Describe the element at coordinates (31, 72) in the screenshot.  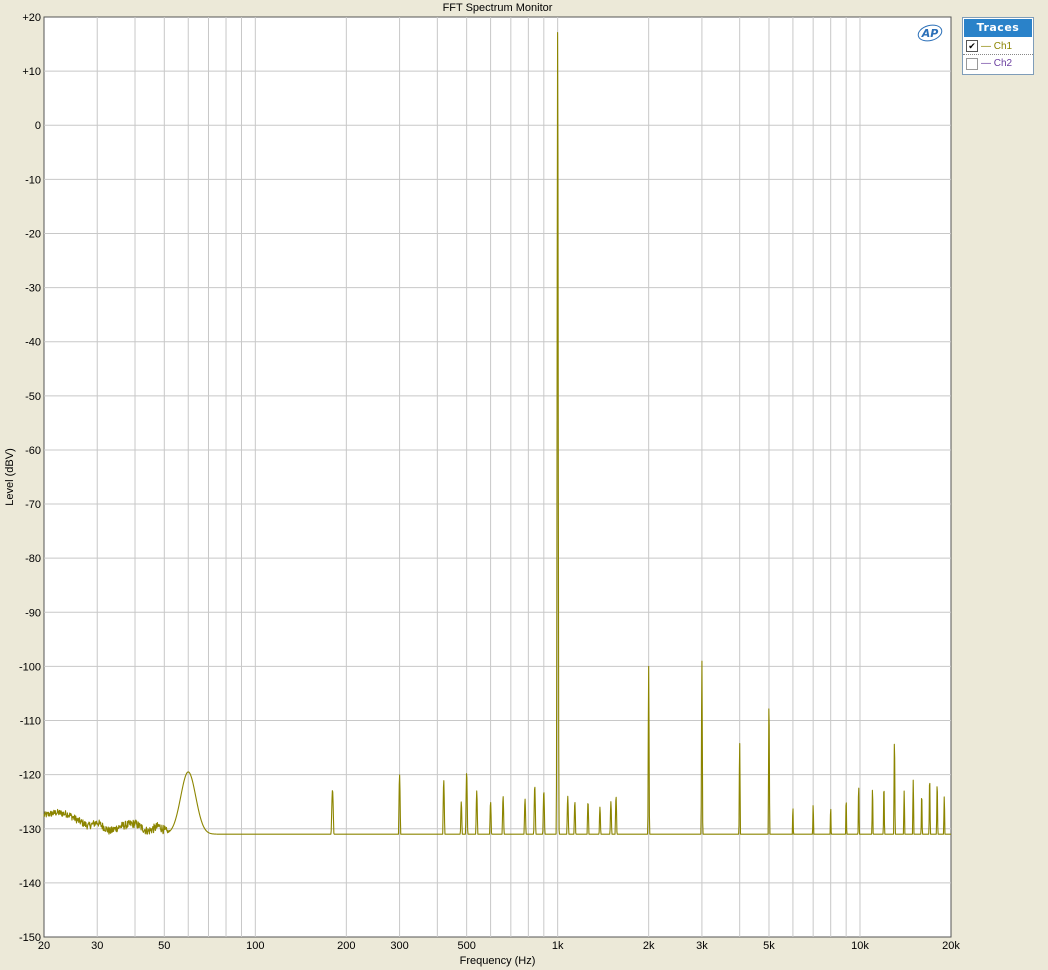
I see `y-tick-label: +10` at that location.